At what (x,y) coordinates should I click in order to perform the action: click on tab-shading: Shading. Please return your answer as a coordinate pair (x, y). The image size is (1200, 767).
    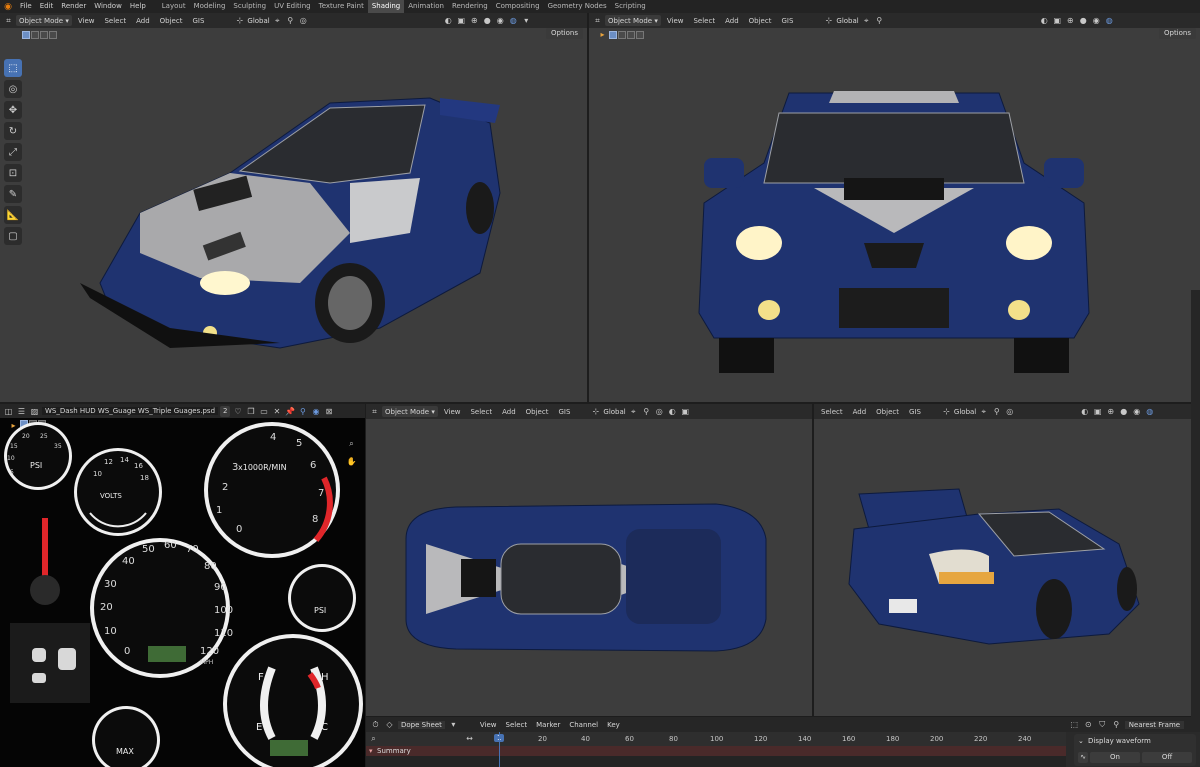
    Looking at the image, I should click on (386, 6).